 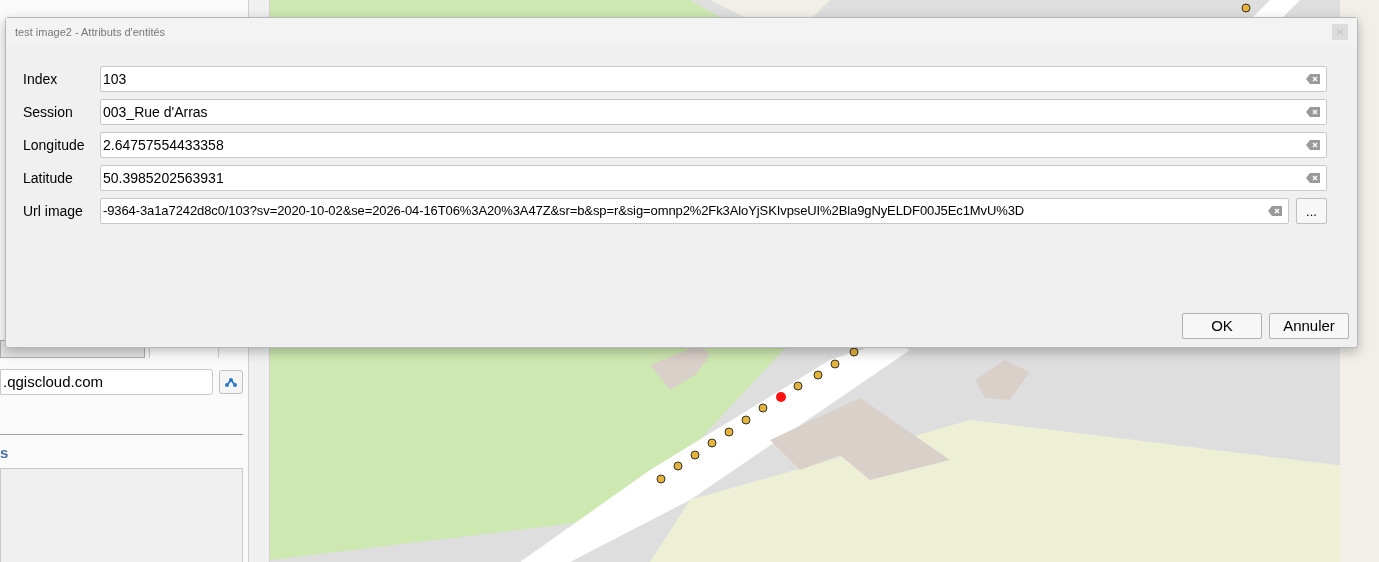 I want to click on field-label: Index, so click(x=41, y=79).